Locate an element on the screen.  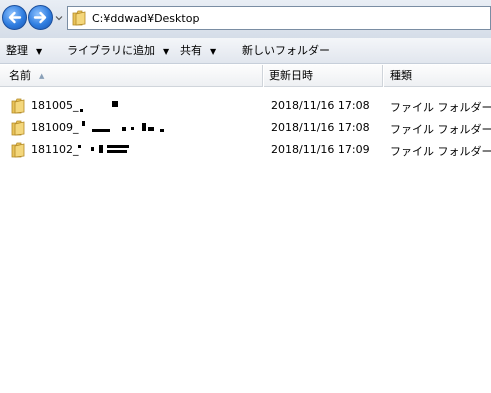
forward-arrow-icon is located at coordinates (40, 17).